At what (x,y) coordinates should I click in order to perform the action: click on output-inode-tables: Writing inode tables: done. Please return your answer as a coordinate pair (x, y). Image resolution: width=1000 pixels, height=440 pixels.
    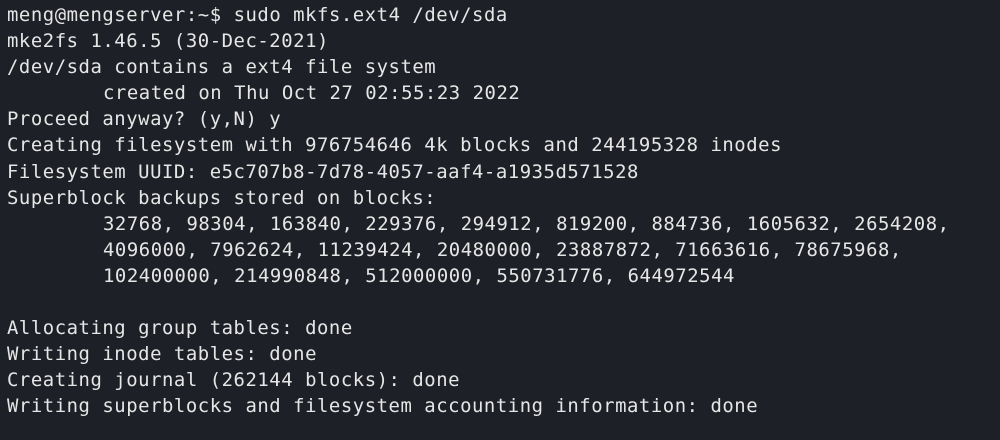
    Looking at the image, I should click on (162, 354).